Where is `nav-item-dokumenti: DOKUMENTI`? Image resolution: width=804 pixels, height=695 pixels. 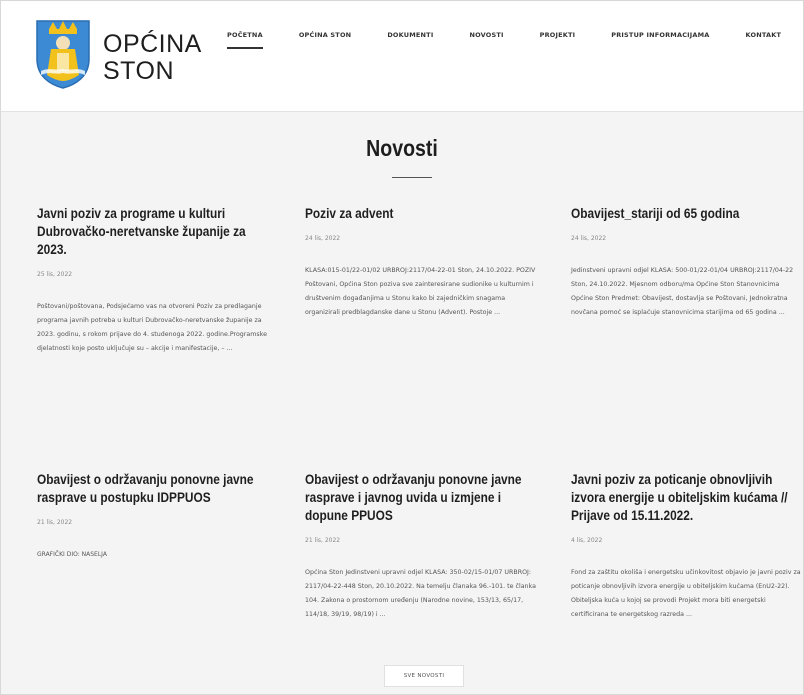 nav-item-dokumenti: DOKUMENTI is located at coordinates (410, 35).